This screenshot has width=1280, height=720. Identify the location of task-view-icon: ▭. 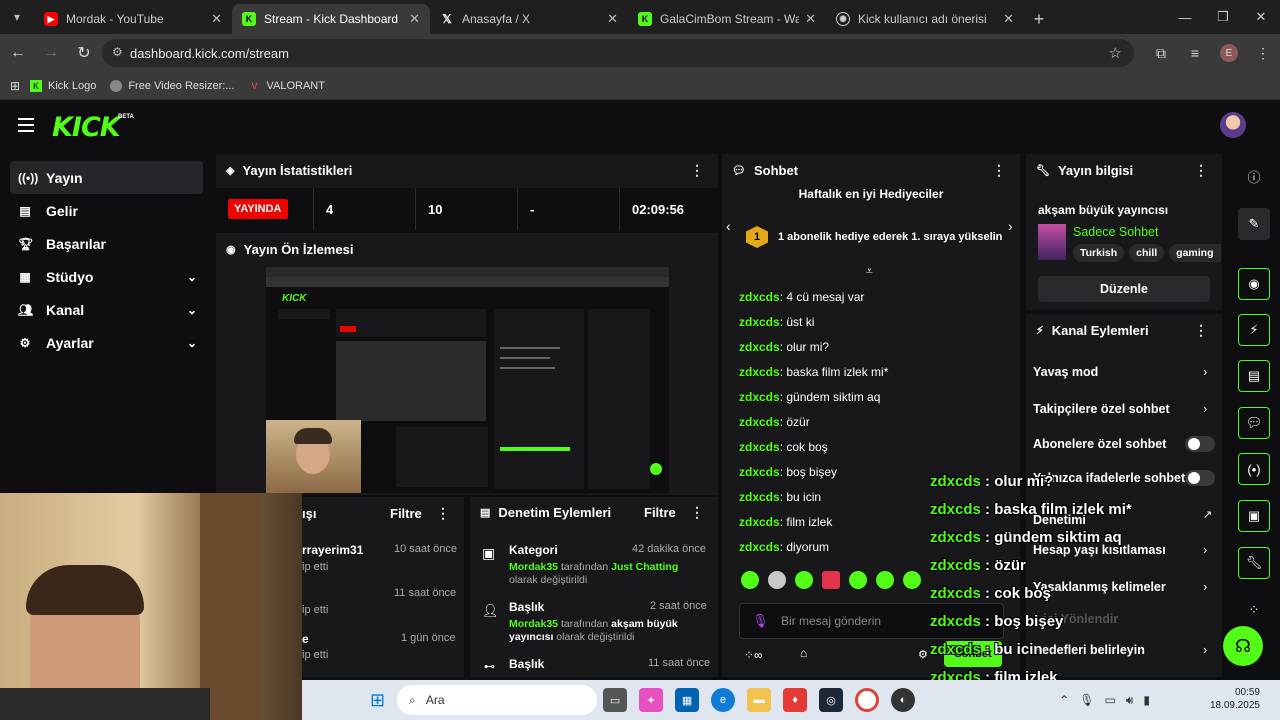
(615, 700).